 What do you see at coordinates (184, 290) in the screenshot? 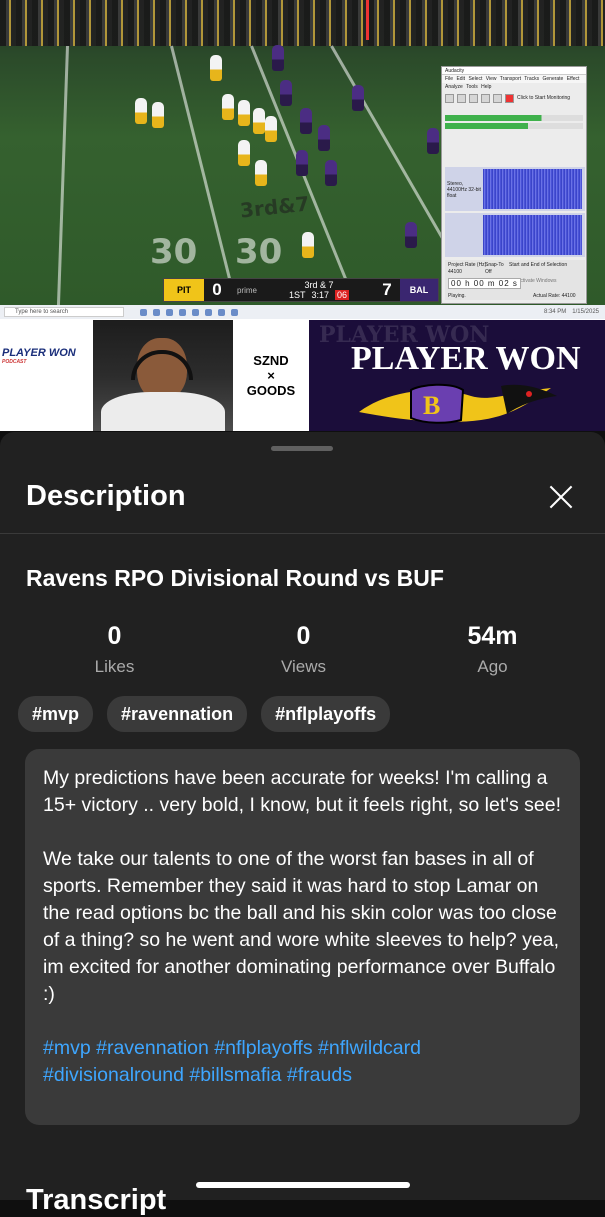
I see `home-team-logo: PIT` at bounding box center [184, 290].